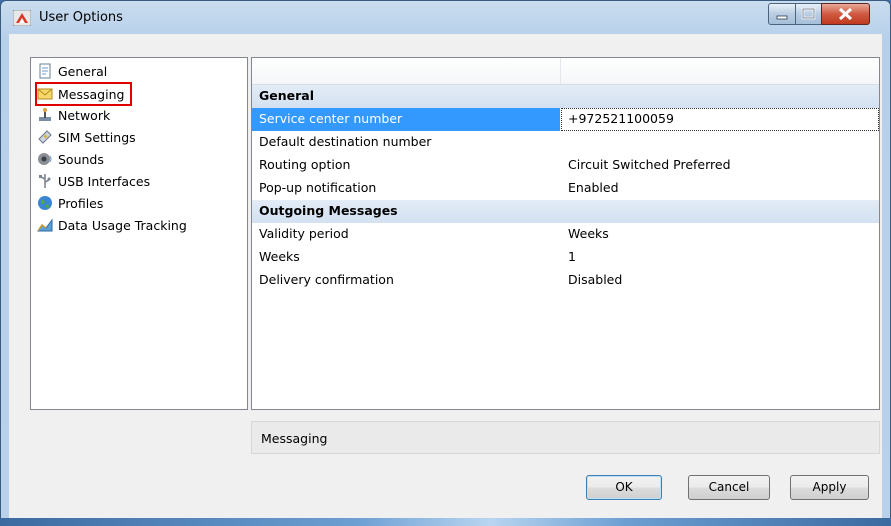 This screenshot has width=891, height=526. What do you see at coordinates (104, 181) in the screenshot?
I see `nav-item-label: USB Interfaces` at bounding box center [104, 181].